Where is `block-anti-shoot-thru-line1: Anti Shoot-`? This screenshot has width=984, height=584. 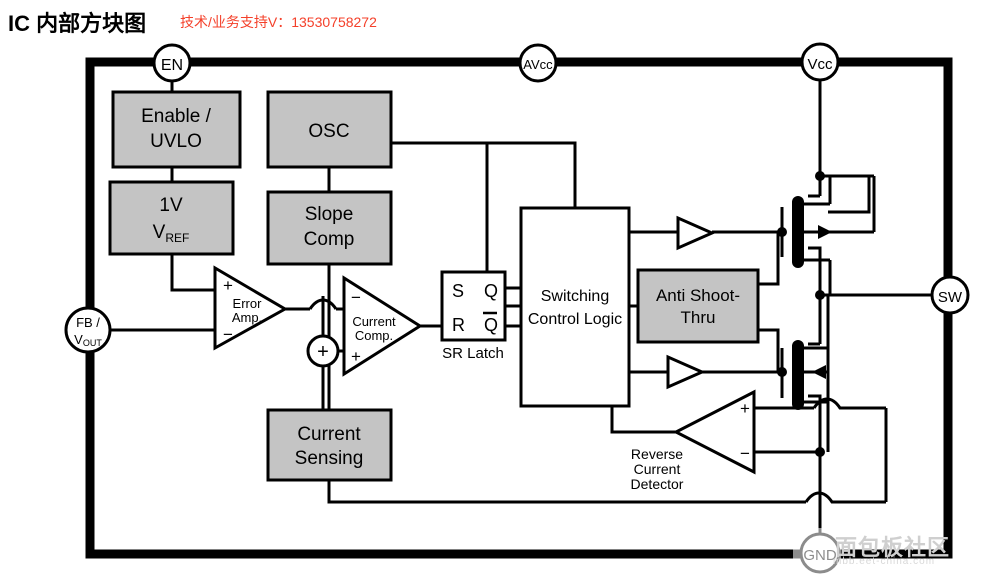
block-anti-shoot-thru-line1: Anti Shoot- is located at coordinates (698, 295).